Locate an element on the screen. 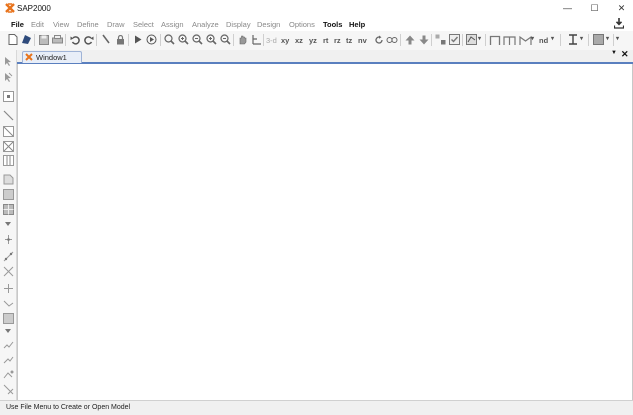 This screenshot has width=633, height=415. select-previous-icon is located at coordinates (8, 359).